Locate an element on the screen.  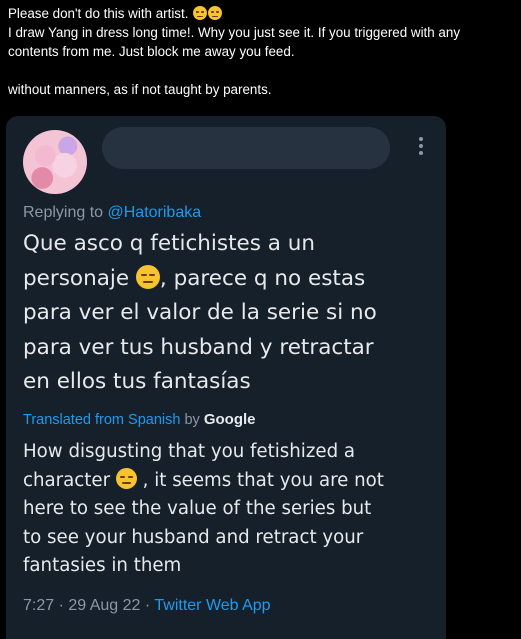
more-vertical-icon is located at coordinates (421, 145).